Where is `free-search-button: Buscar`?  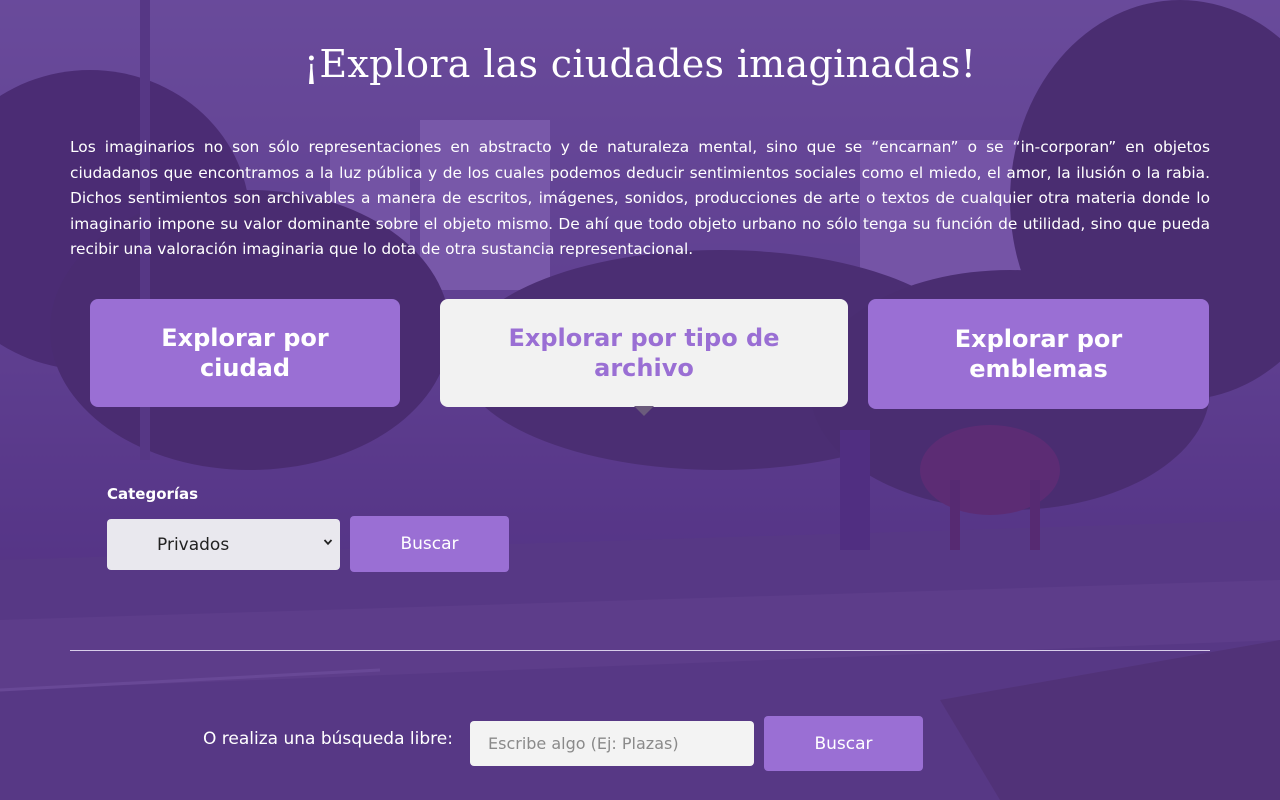
free-search-button: Buscar is located at coordinates (843, 743).